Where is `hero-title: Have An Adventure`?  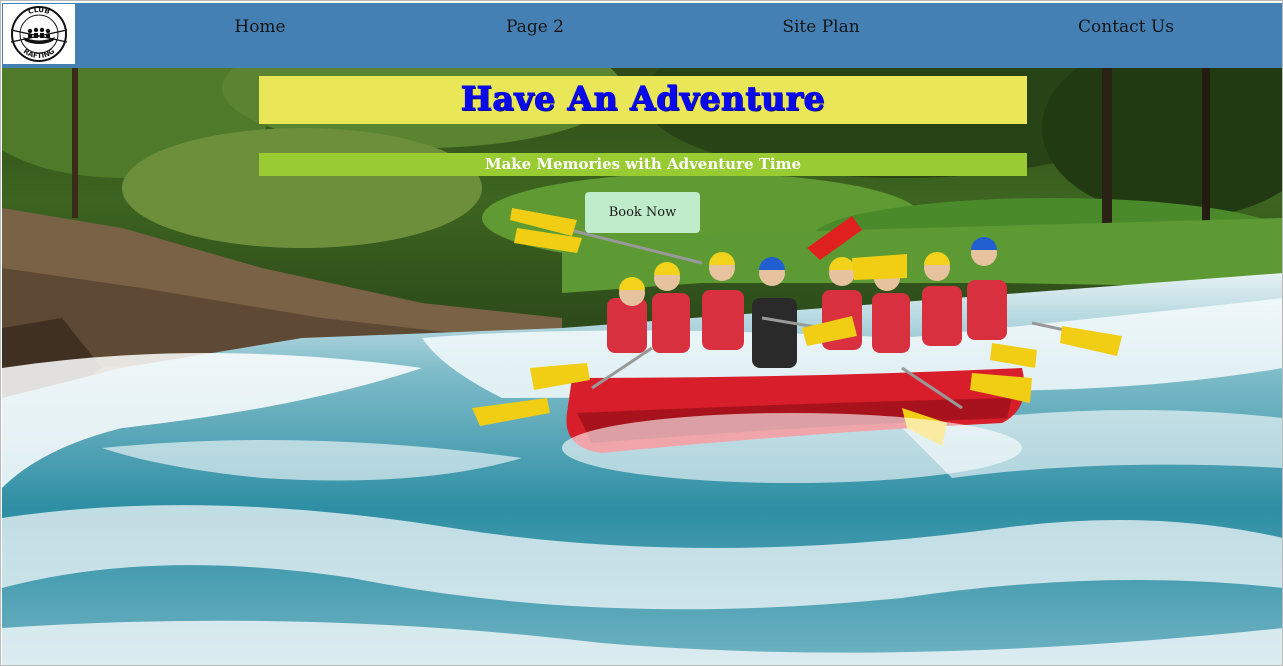
hero-title: Have An Adventure is located at coordinates (643, 98).